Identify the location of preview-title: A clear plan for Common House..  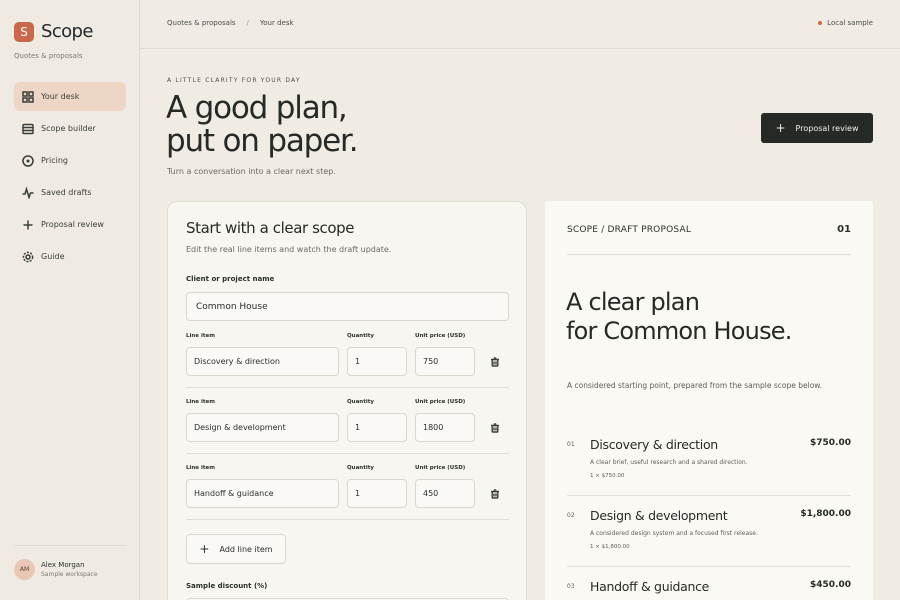
(679, 317).